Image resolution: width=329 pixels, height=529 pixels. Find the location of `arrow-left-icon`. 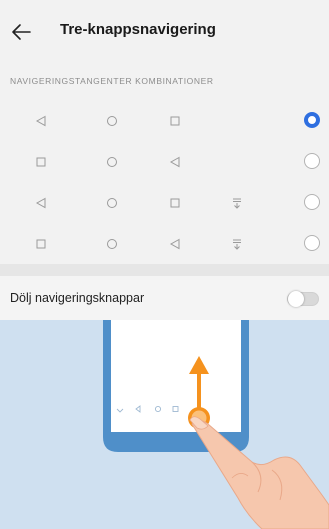

arrow-left-icon is located at coordinates (22, 32).